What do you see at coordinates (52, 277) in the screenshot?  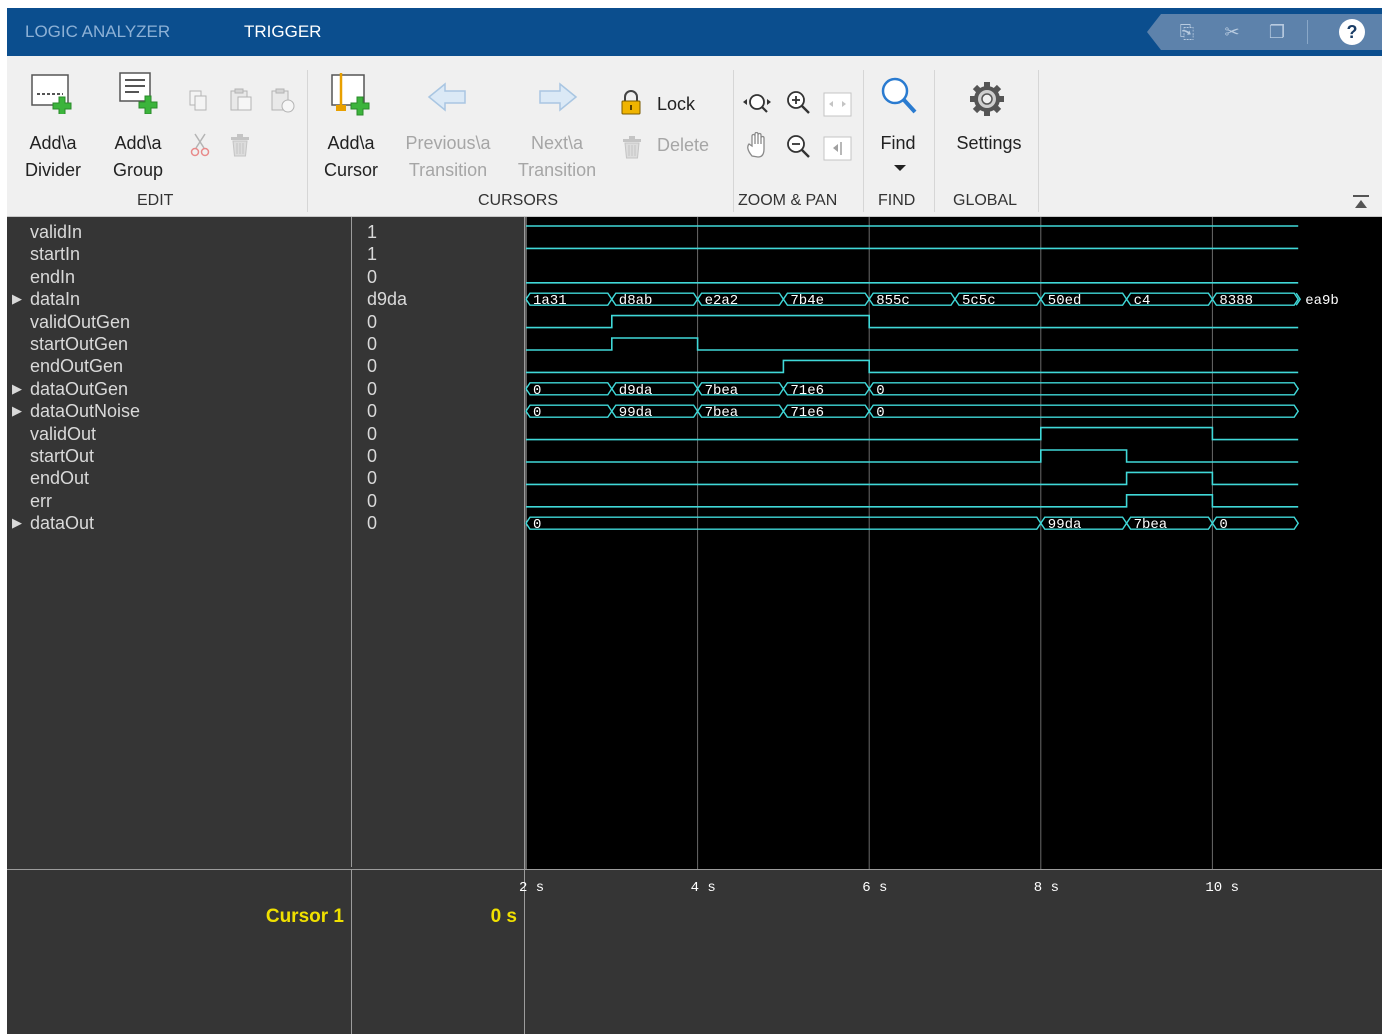 I see `signal-name: endIn` at bounding box center [52, 277].